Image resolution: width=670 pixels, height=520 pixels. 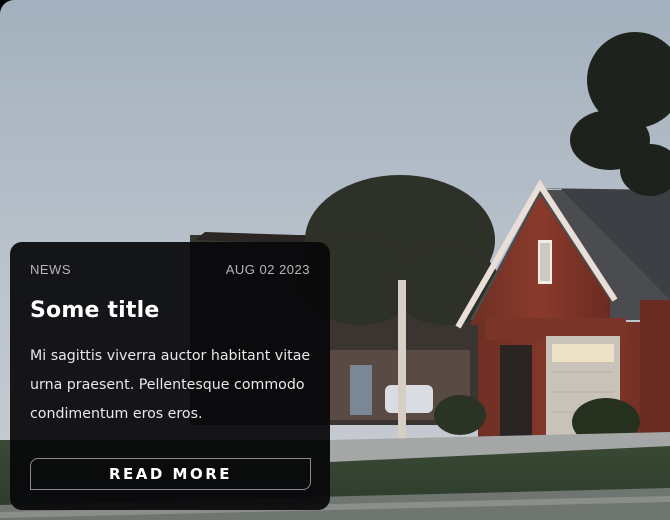 What do you see at coordinates (170, 269) in the screenshot?
I see `card-meta: NEWS AUG 02 2023` at bounding box center [170, 269].